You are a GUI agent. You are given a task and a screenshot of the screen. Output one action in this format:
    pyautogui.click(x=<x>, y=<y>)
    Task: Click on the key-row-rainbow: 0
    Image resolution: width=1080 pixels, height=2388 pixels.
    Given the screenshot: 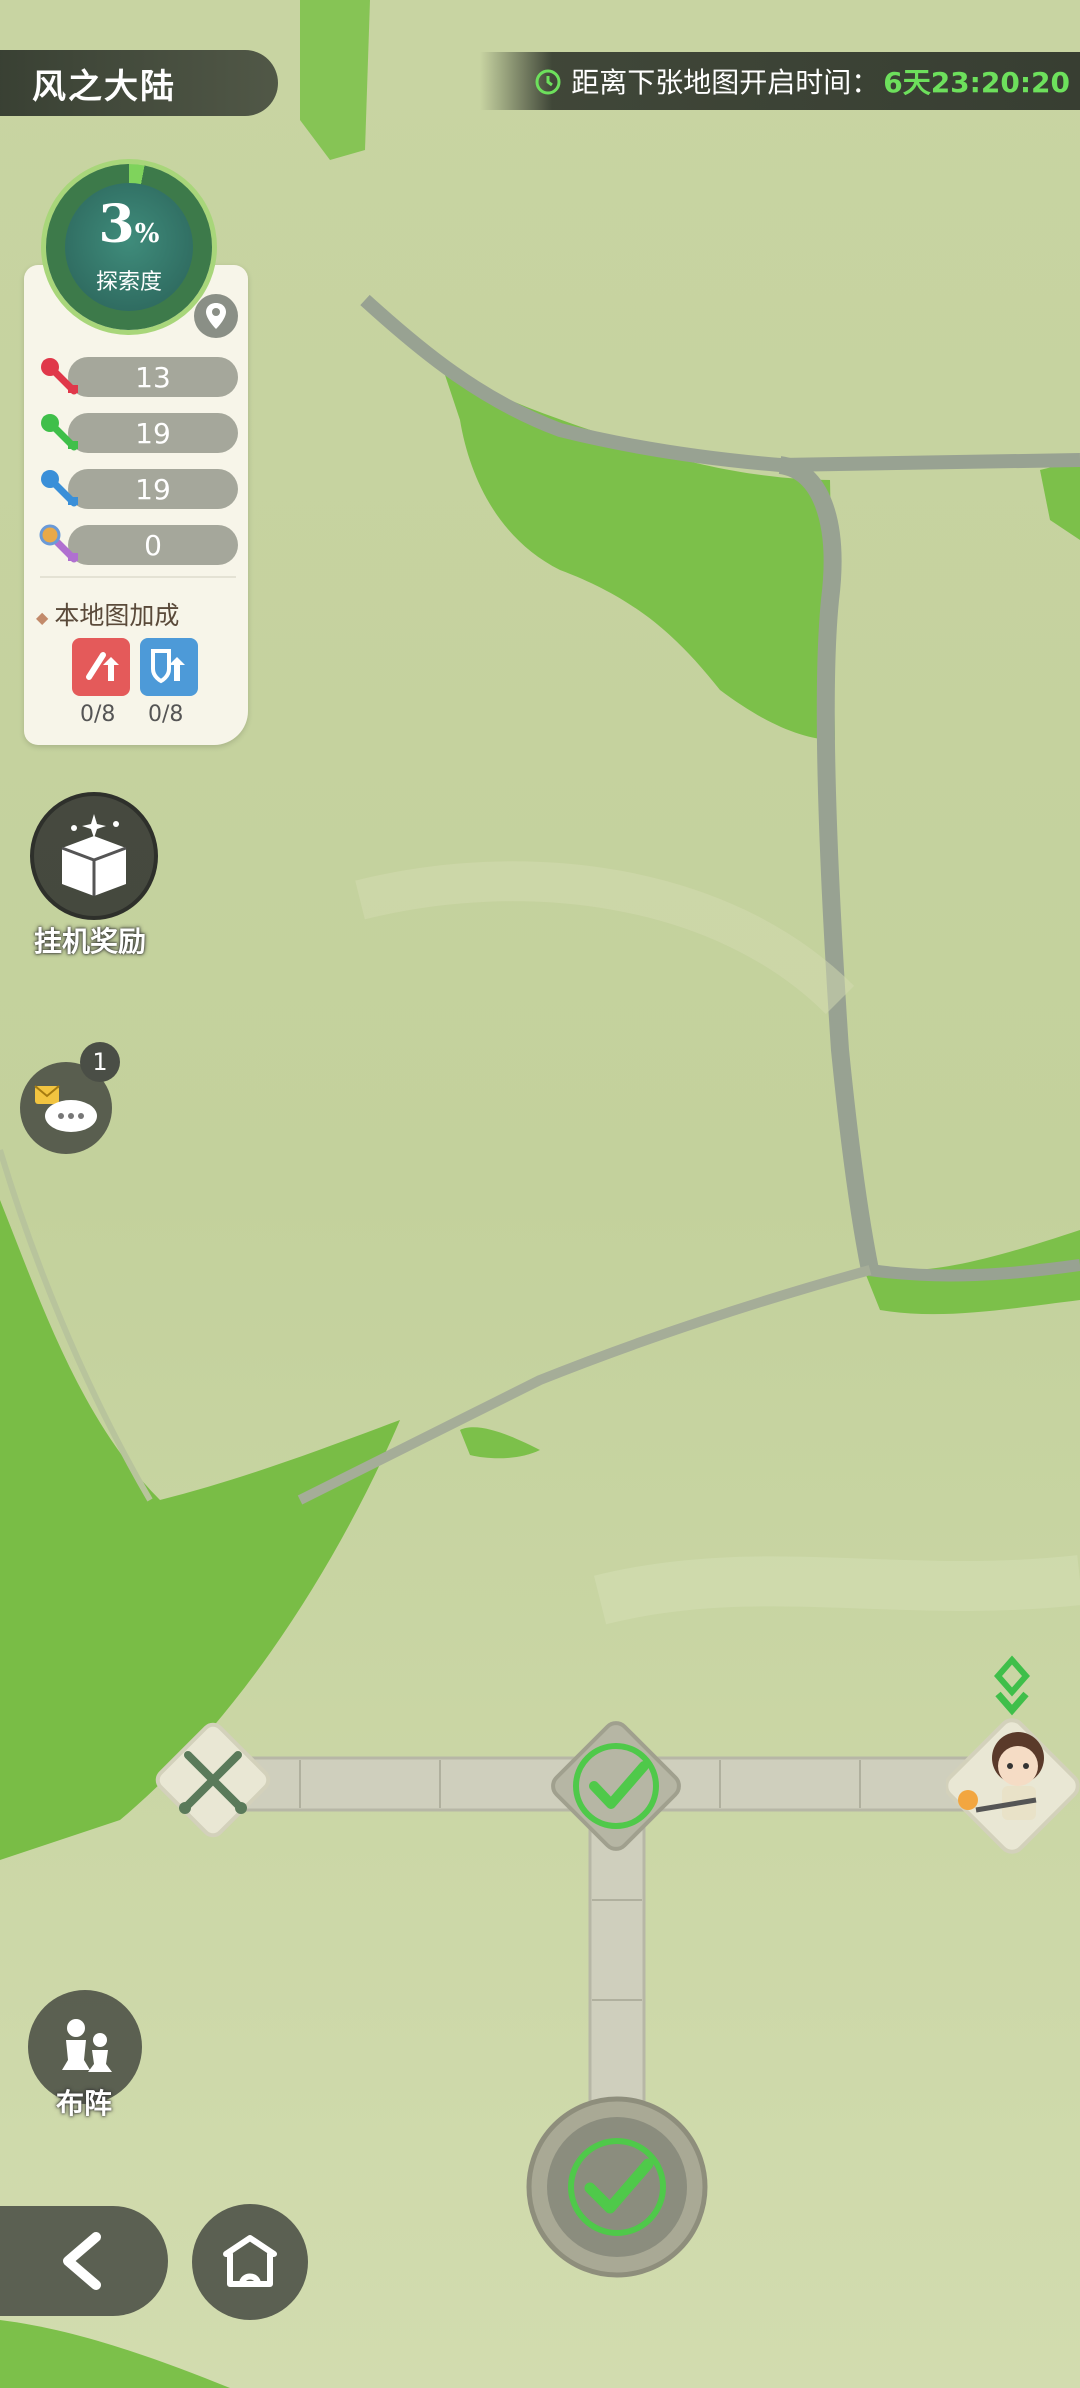 What is the action you would take?
    pyautogui.click(x=139, y=545)
    